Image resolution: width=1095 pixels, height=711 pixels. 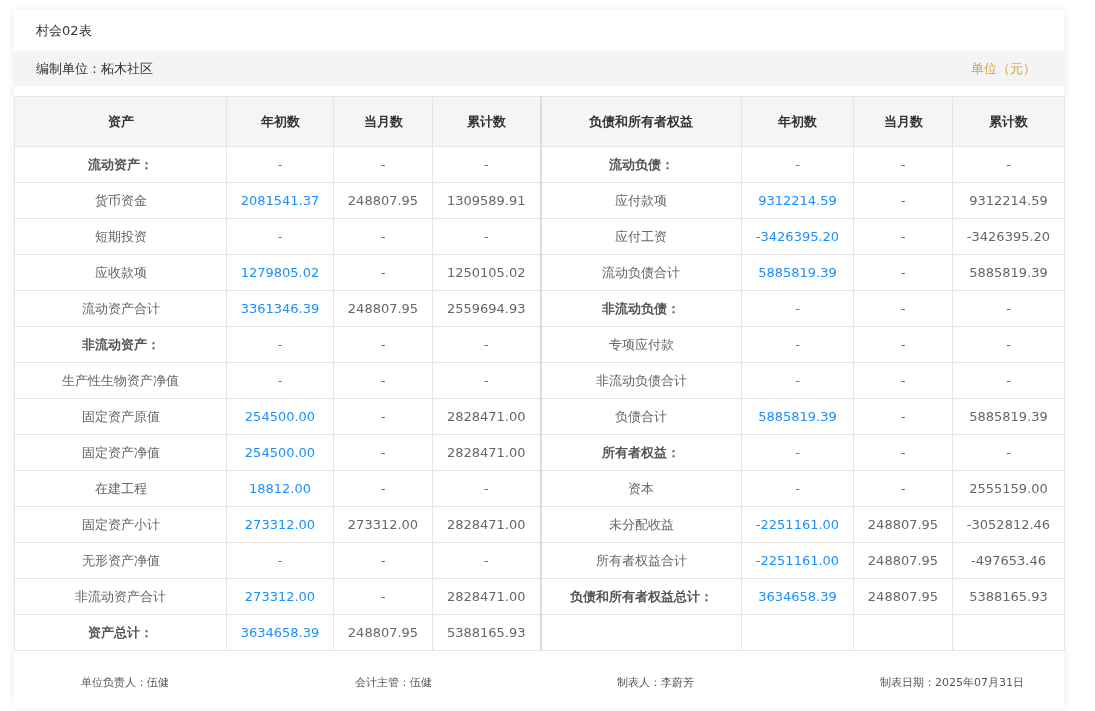 What do you see at coordinates (641, 308) in the screenshot?
I see `row-label: 非流动负债：` at bounding box center [641, 308].